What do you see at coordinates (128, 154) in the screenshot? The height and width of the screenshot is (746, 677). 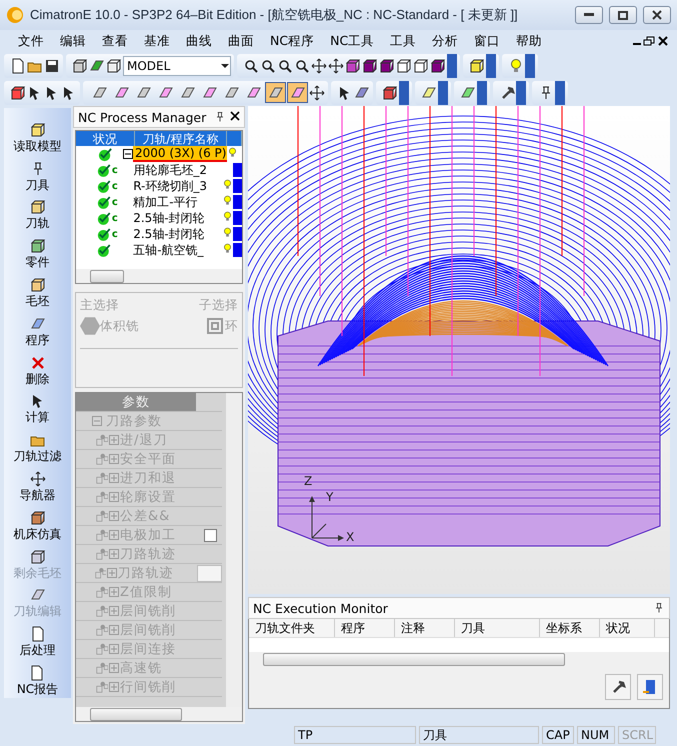 I see `collapse-icon` at bounding box center [128, 154].